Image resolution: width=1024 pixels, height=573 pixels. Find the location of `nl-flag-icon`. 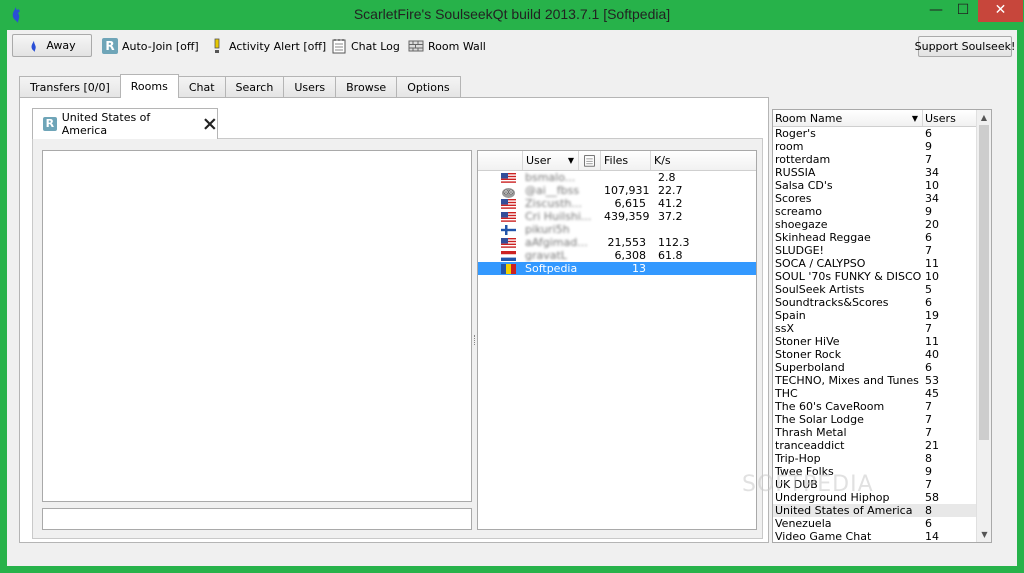

nl-flag-icon is located at coordinates (508, 256).